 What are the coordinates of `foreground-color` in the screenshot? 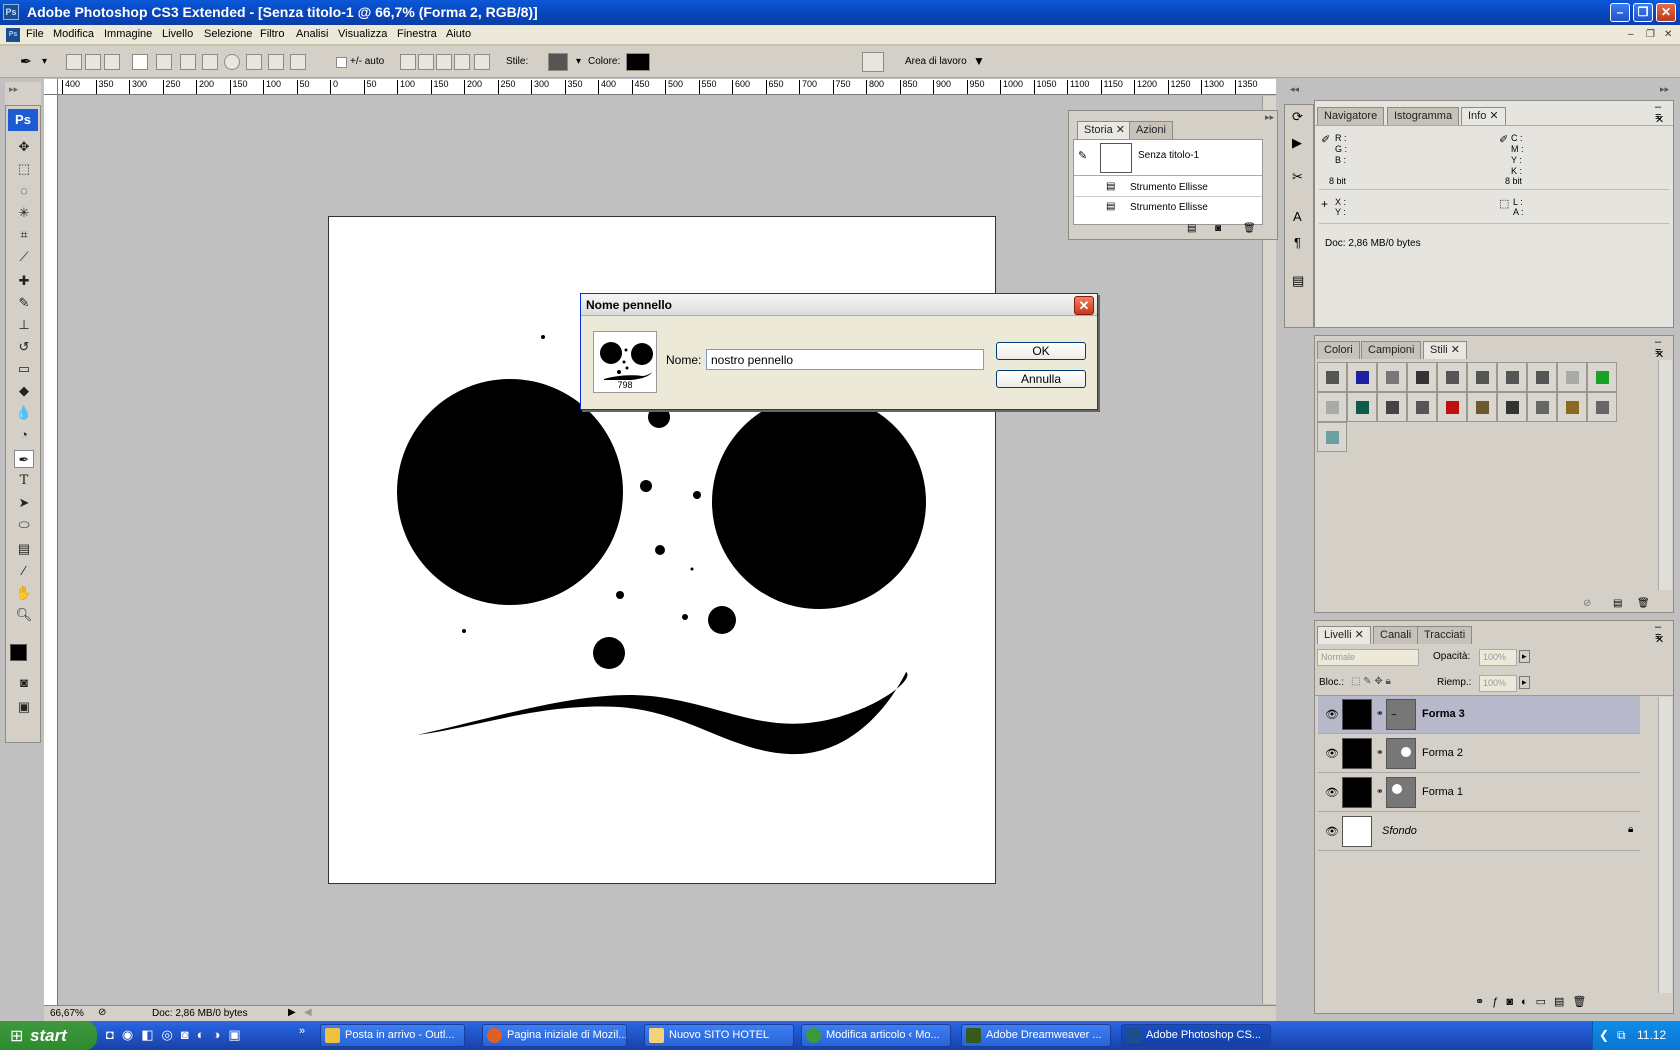 It's located at (18, 652).